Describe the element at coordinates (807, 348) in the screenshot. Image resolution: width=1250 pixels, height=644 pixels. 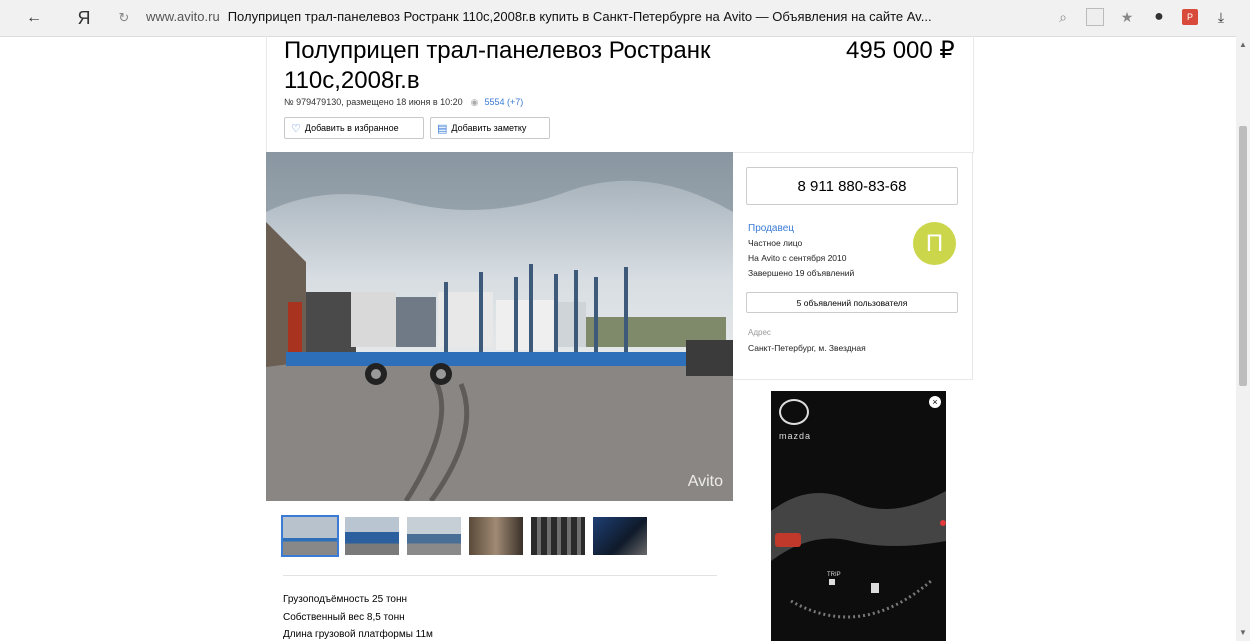
I see `address-value: Санкт-Петербург, м. Звездная` at that location.